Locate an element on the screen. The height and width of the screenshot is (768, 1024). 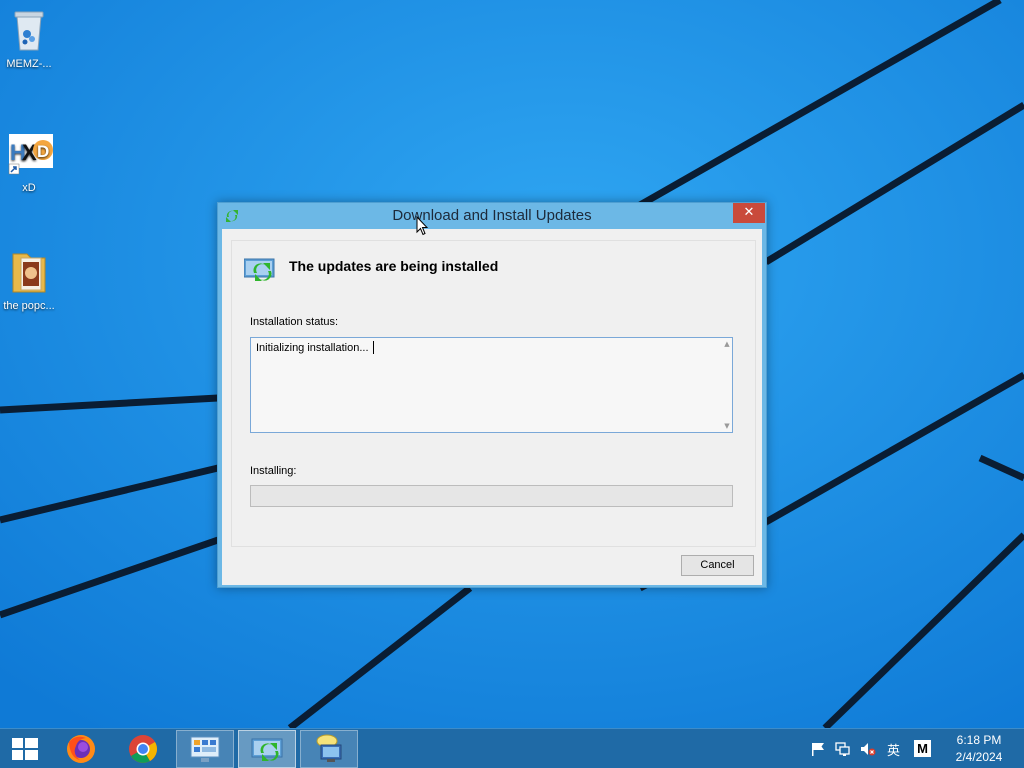
network-status-icon is located at coordinates (843, 749).